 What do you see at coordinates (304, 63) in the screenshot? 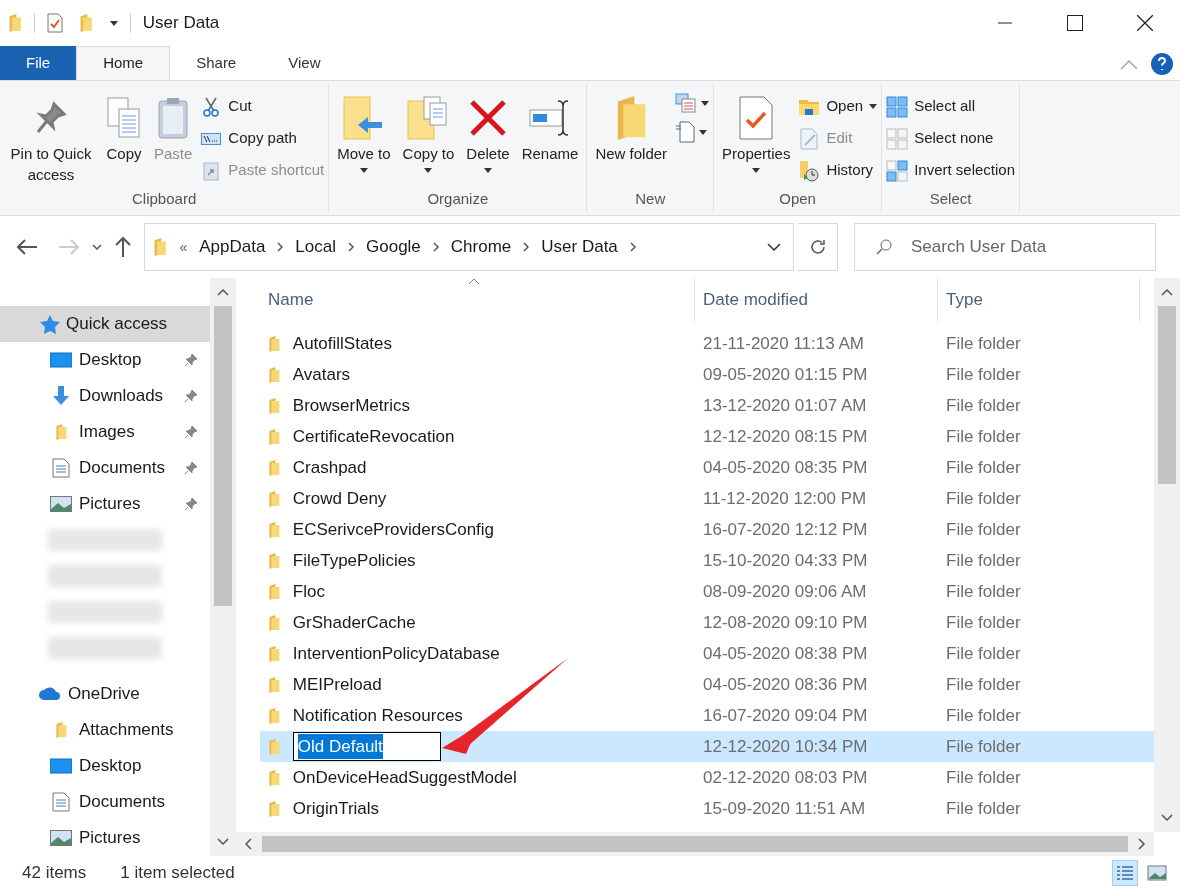
I see `ribbon-tab: View` at bounding box center [304, 63].